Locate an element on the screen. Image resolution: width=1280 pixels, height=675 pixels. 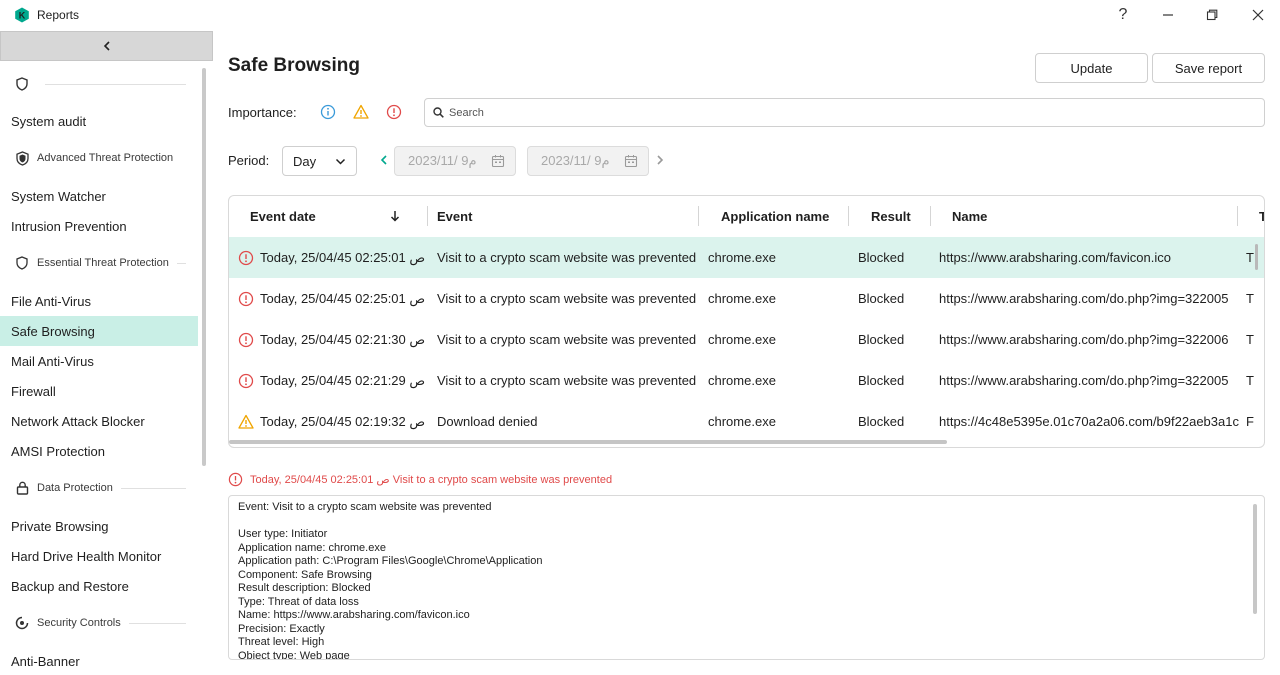
detail-line: Result description: Blocked is located at coordinates (304, 588).